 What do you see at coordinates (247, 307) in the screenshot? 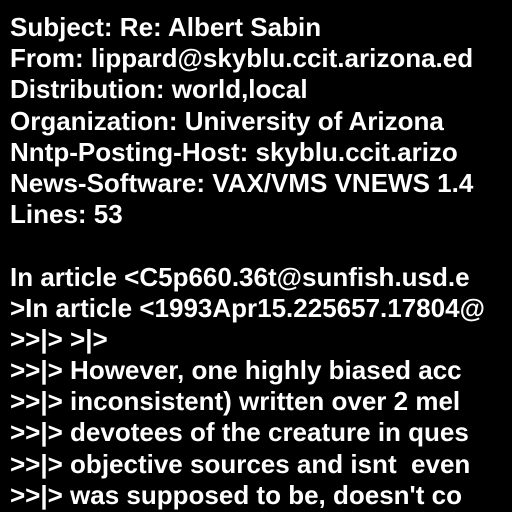
I see `body-line: >In article <1993Apr15.225657.17804@` at bounding box center [247, 307].